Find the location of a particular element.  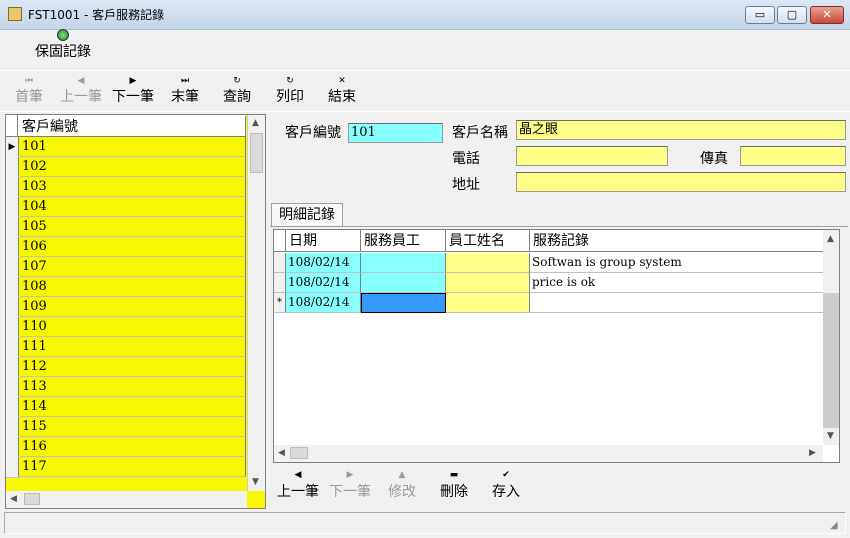

customer-id-field: 101 is located at coordinates (395, 133).